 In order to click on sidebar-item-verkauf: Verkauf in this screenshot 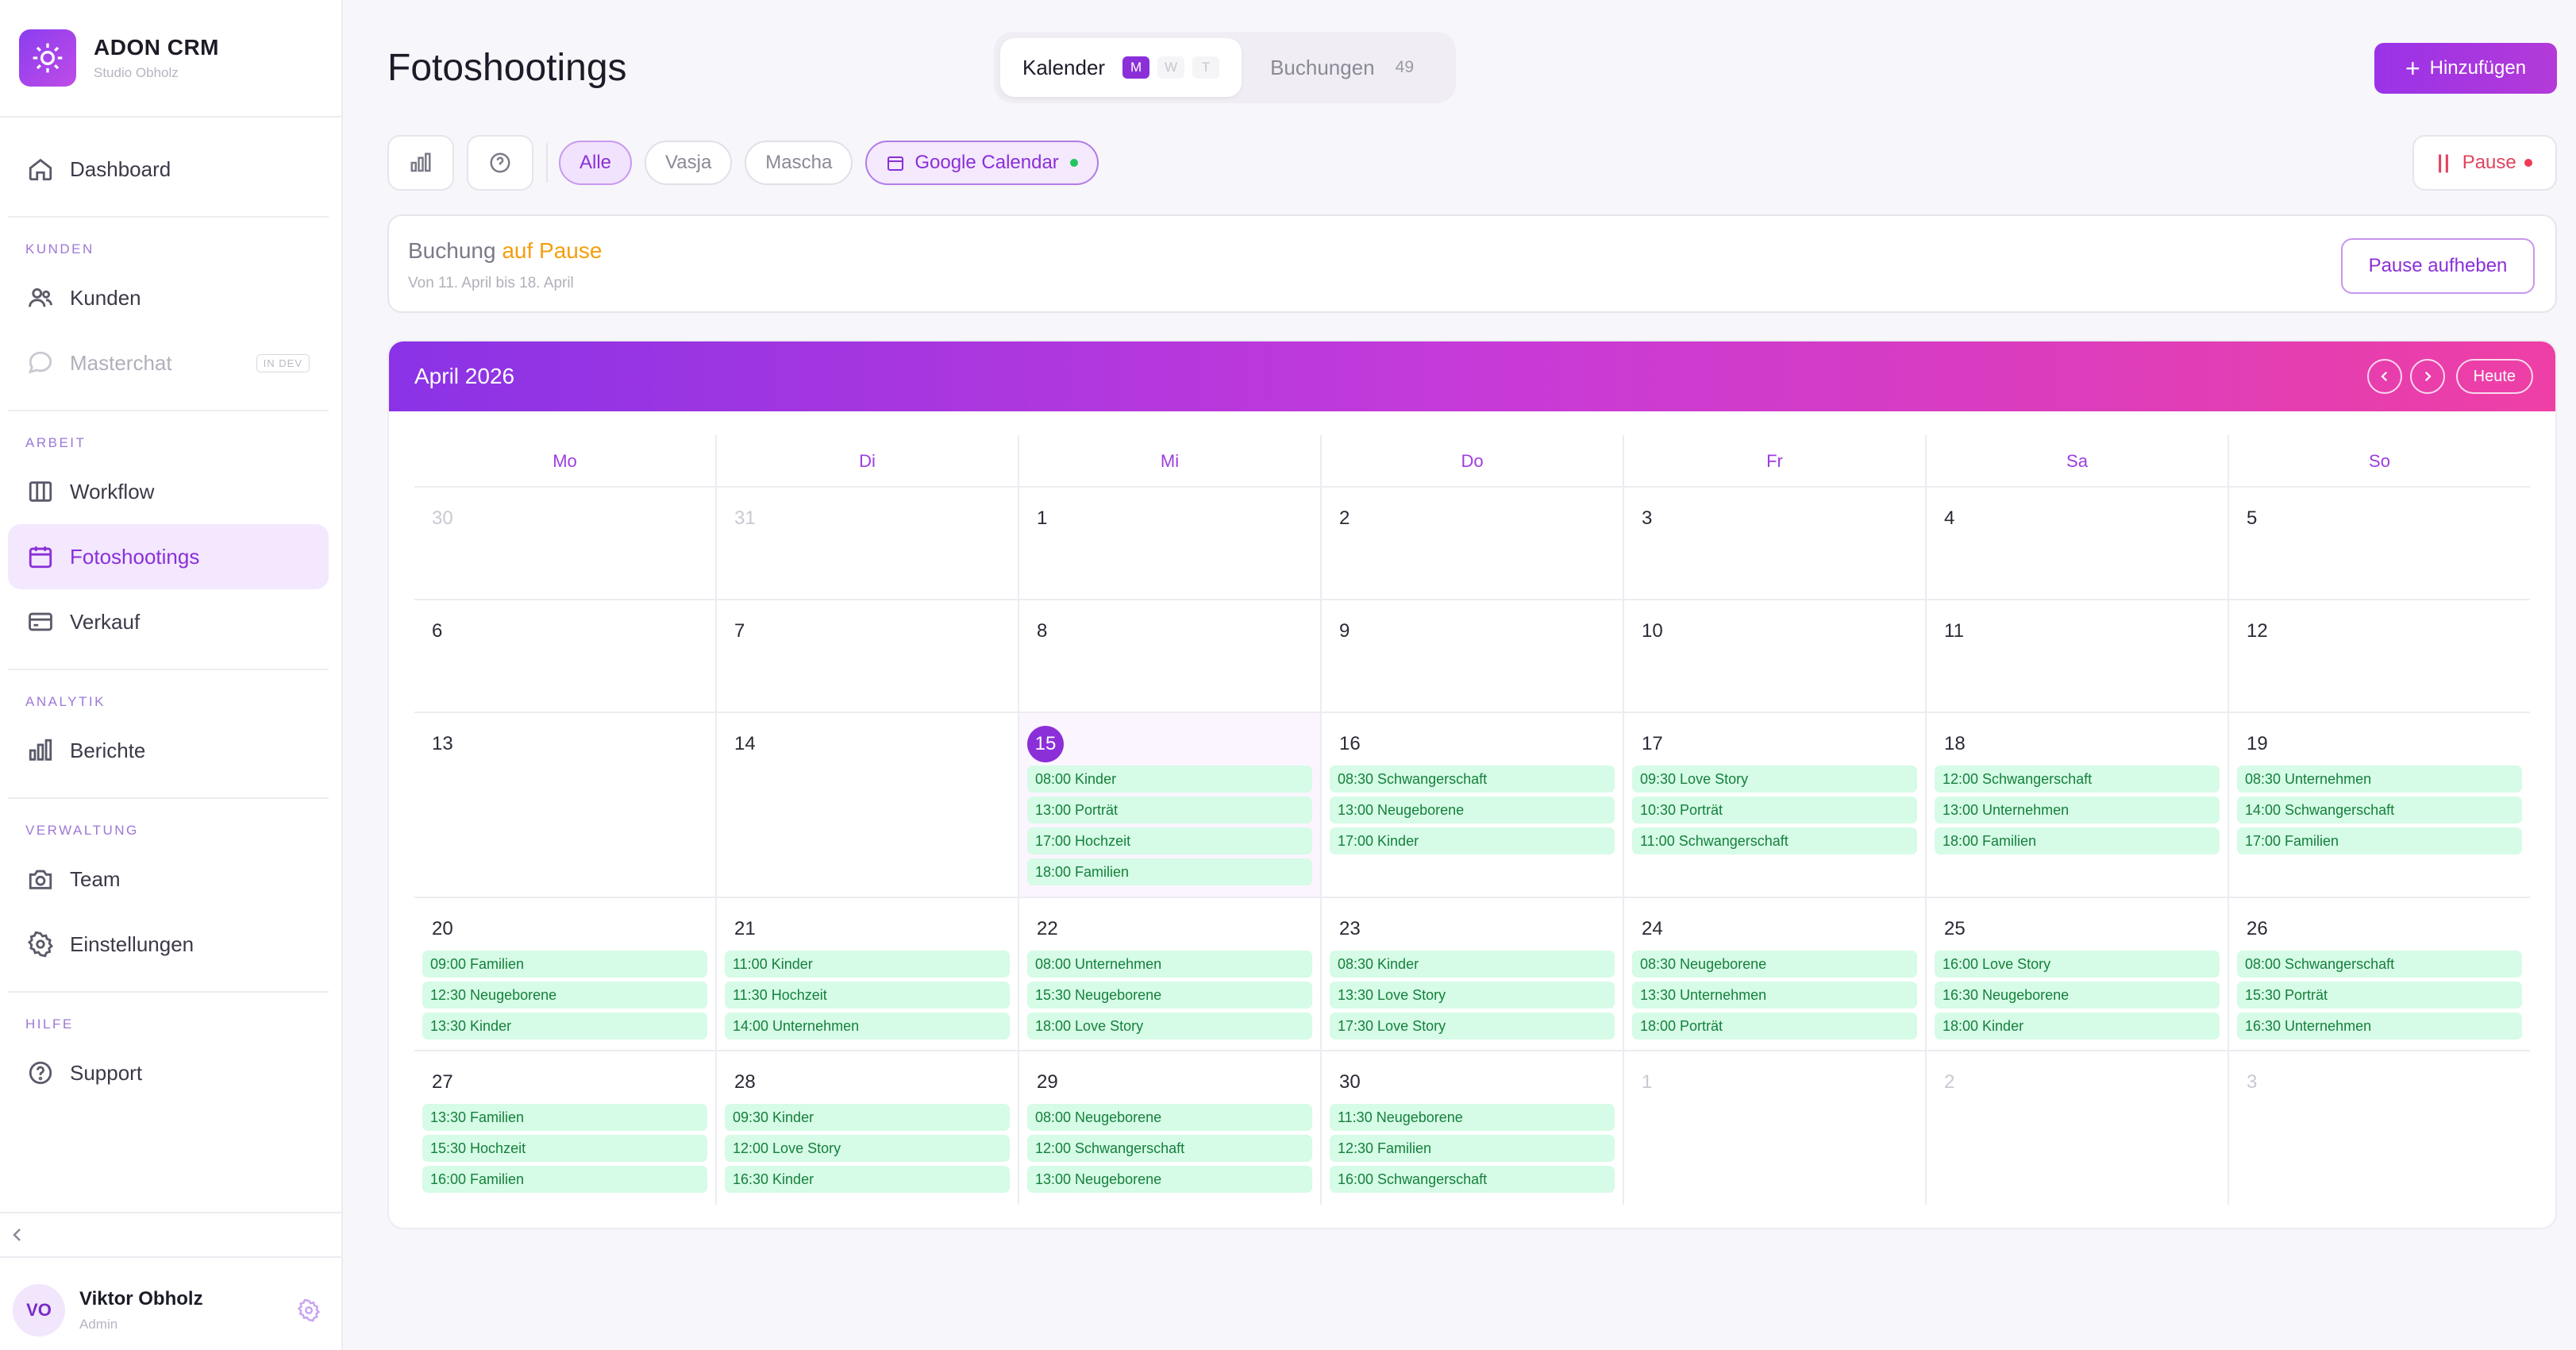, I will do `click(168, 621)`.